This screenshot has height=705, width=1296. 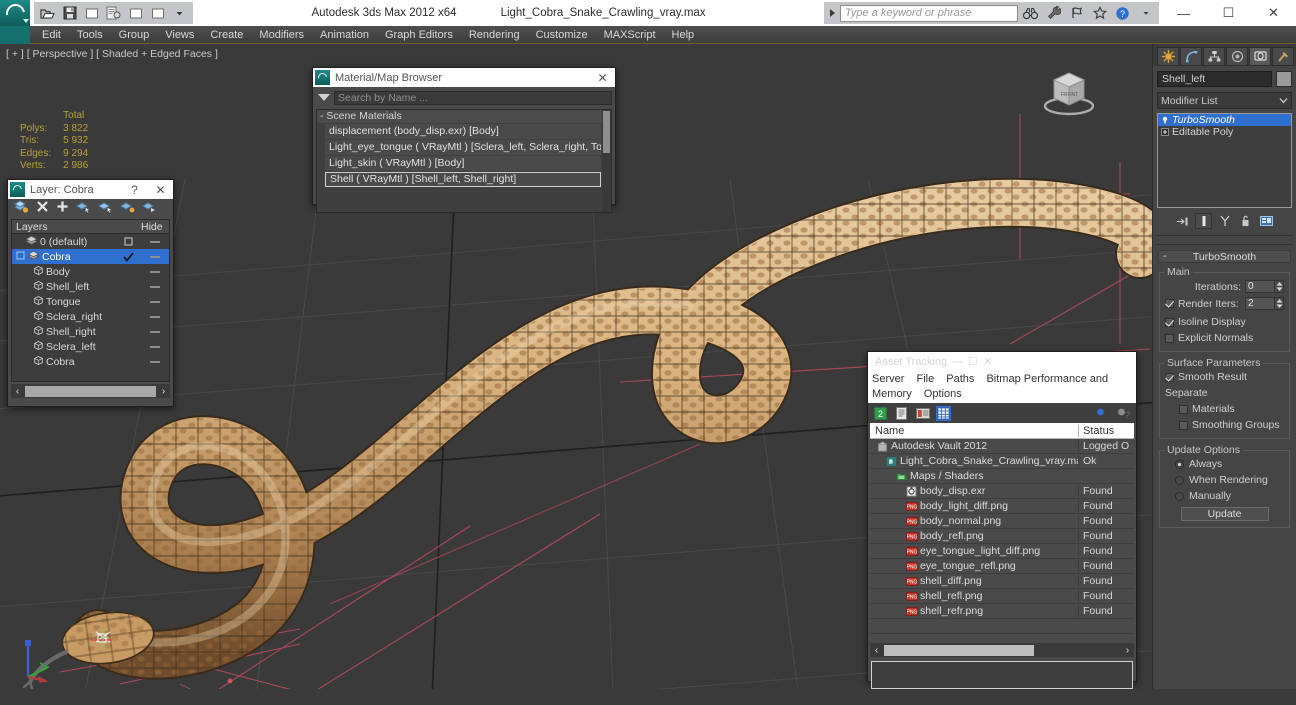 What do you see at coordinates (1076, 13) in the screenshot?
I see `flag-icon` at bounding box center [1076, 13].